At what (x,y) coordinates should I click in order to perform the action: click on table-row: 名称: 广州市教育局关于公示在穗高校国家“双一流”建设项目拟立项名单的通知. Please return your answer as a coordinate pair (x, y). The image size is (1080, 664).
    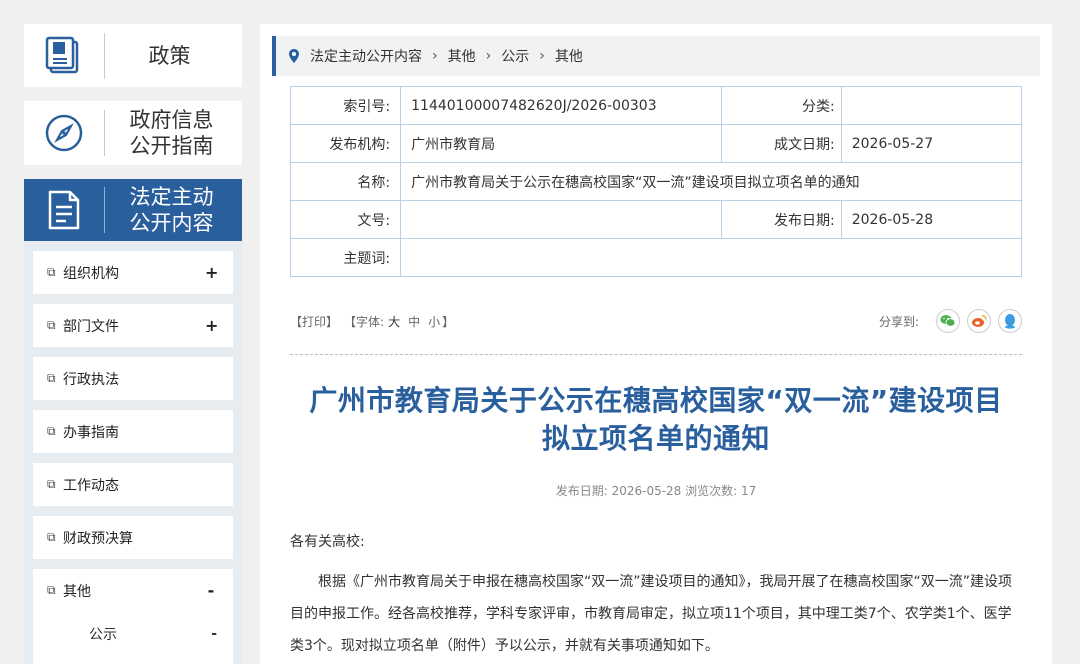
    Looking at the image, I should click on (655, 181).